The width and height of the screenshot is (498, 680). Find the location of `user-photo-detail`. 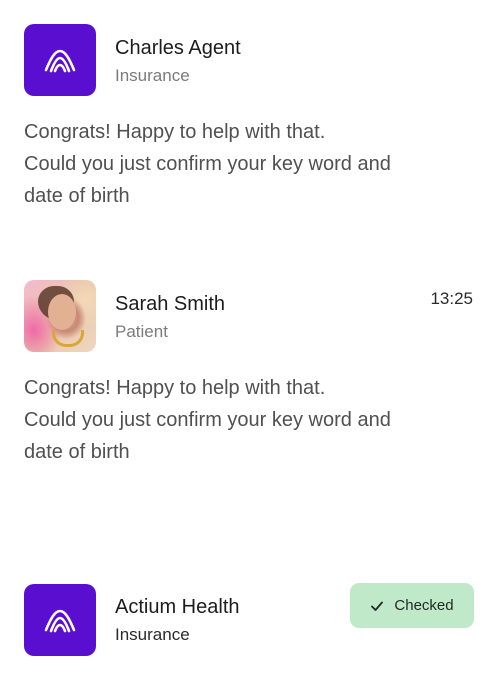

user-photo-detail is located at coordinates (68, 338).